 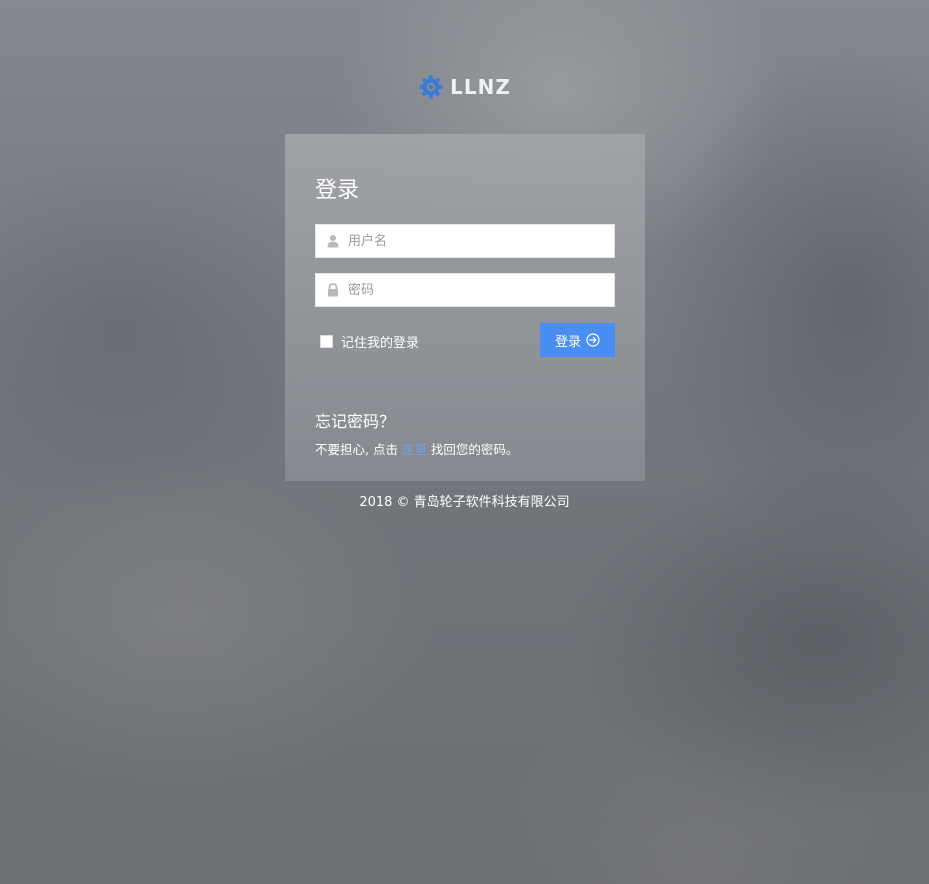 What do you see at coordinates (480, 87) in the screenshot?
I see `brand-name: LLNZ` at bounding box center [480, 87].